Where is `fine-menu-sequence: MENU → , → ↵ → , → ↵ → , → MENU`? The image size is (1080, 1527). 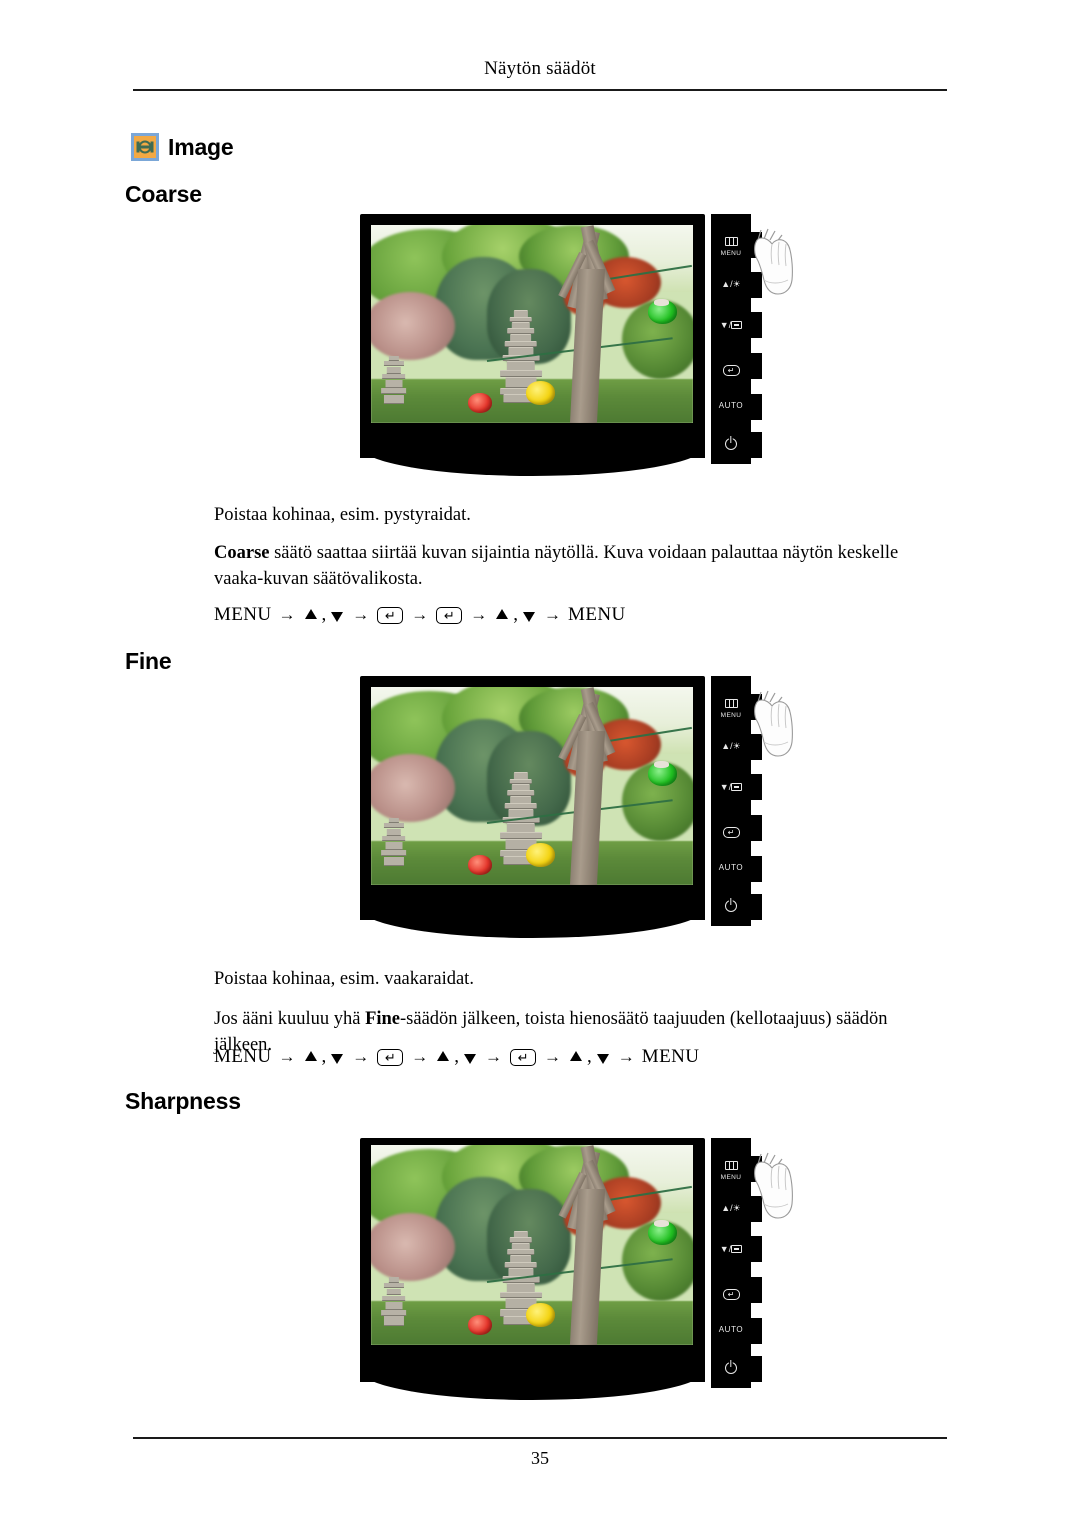
fine-menu-sequence: MENU → , → ↵ → , → ↵ → , → MENU is located at coordinates (456, 1057).